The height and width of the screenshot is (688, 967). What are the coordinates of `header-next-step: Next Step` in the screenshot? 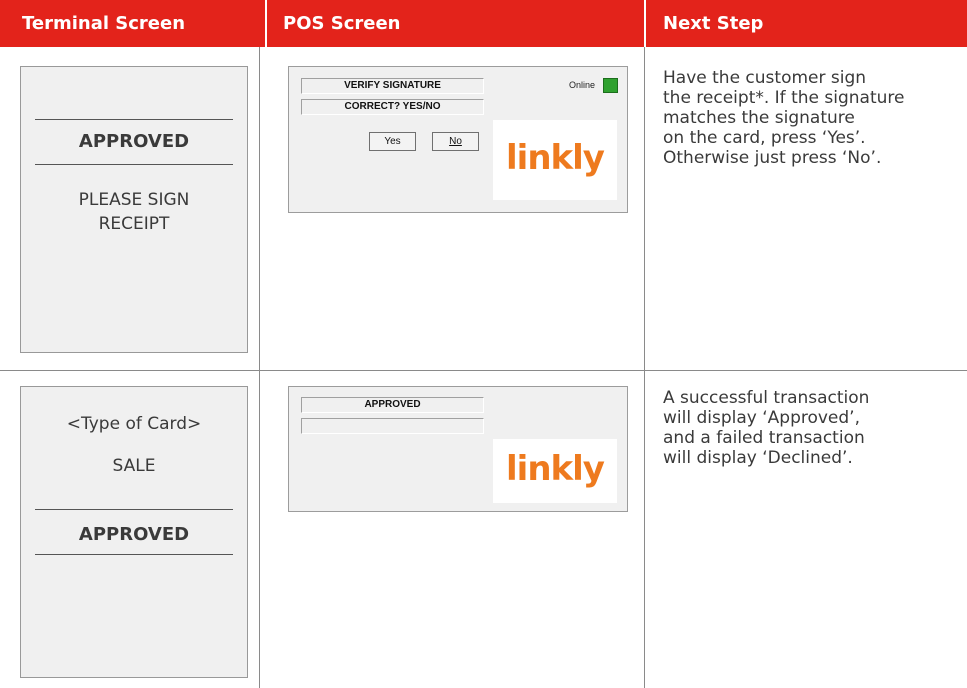 It's located at (806, 23).